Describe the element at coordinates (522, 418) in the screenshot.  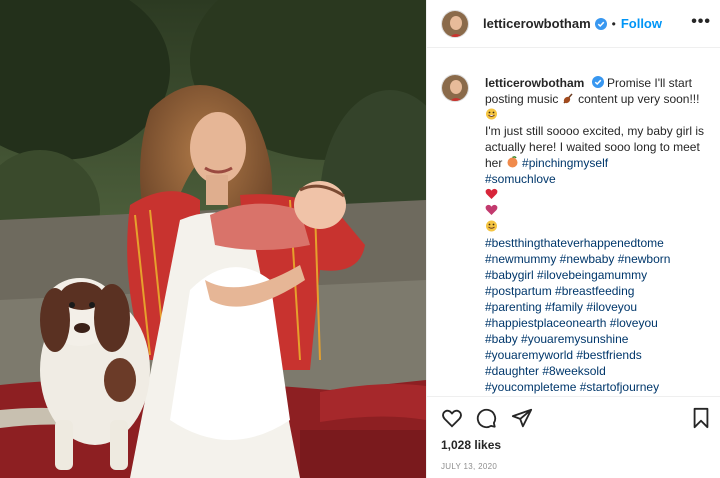
I see `paper-plane-icon` at that location.